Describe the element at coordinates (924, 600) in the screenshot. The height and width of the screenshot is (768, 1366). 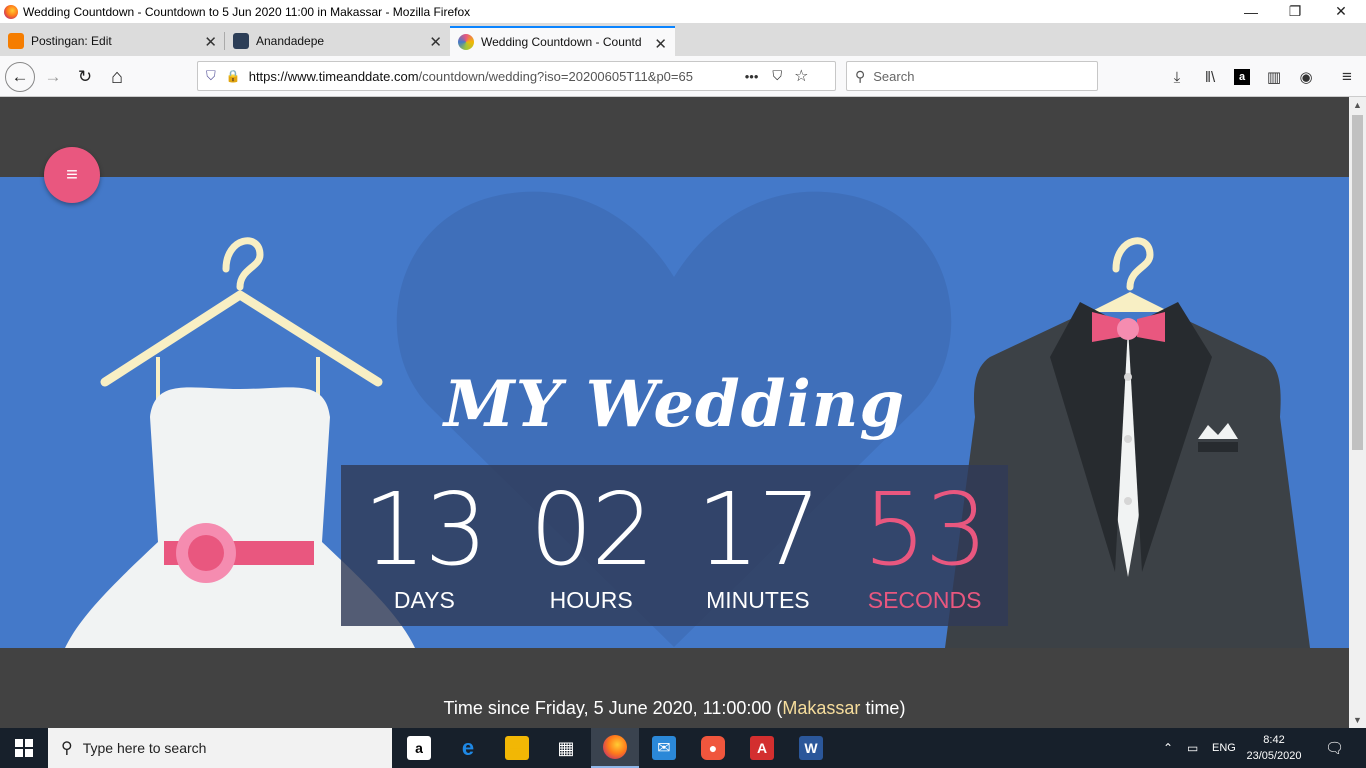
I see `seconds-label: SECONDS` at that location.